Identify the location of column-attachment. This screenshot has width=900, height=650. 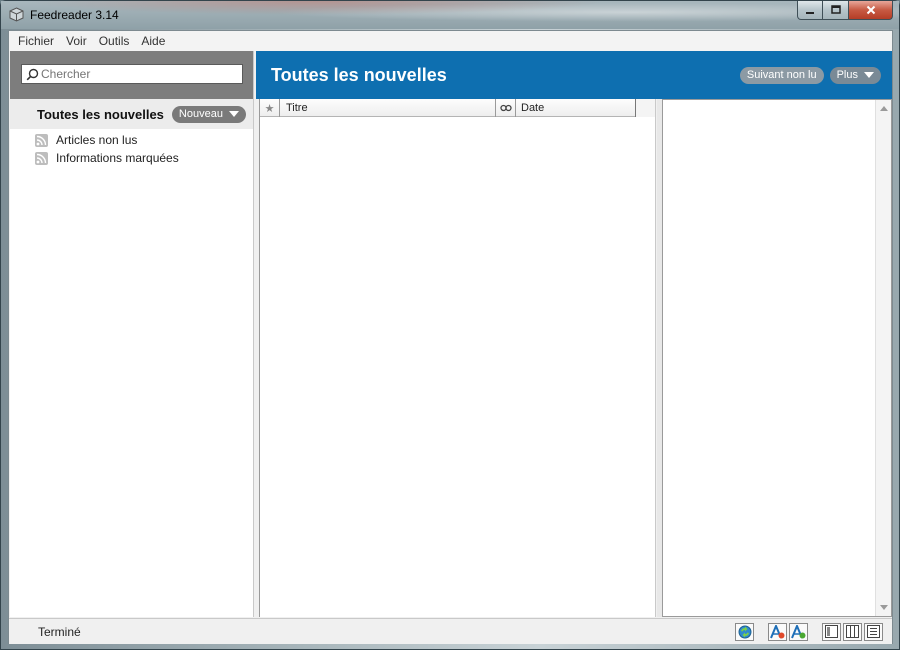
(506, 108).